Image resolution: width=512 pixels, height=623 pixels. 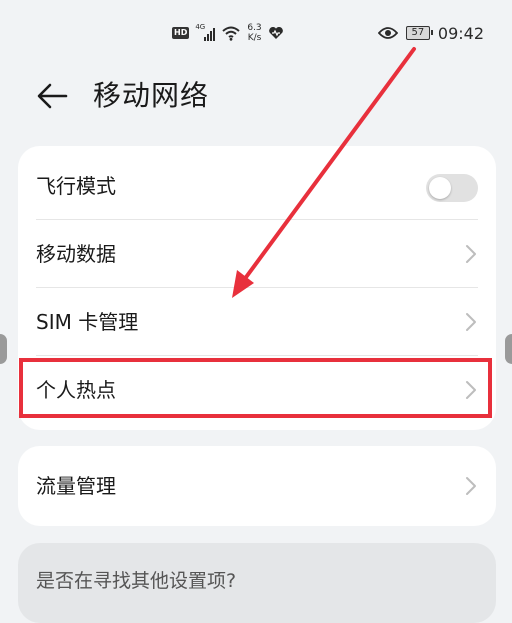 What do you see at coordinates (136, 581) in the screenshot?
I see `search-hint-text: 是否在寻找其他设置项?` at bounding box center [136, 581].